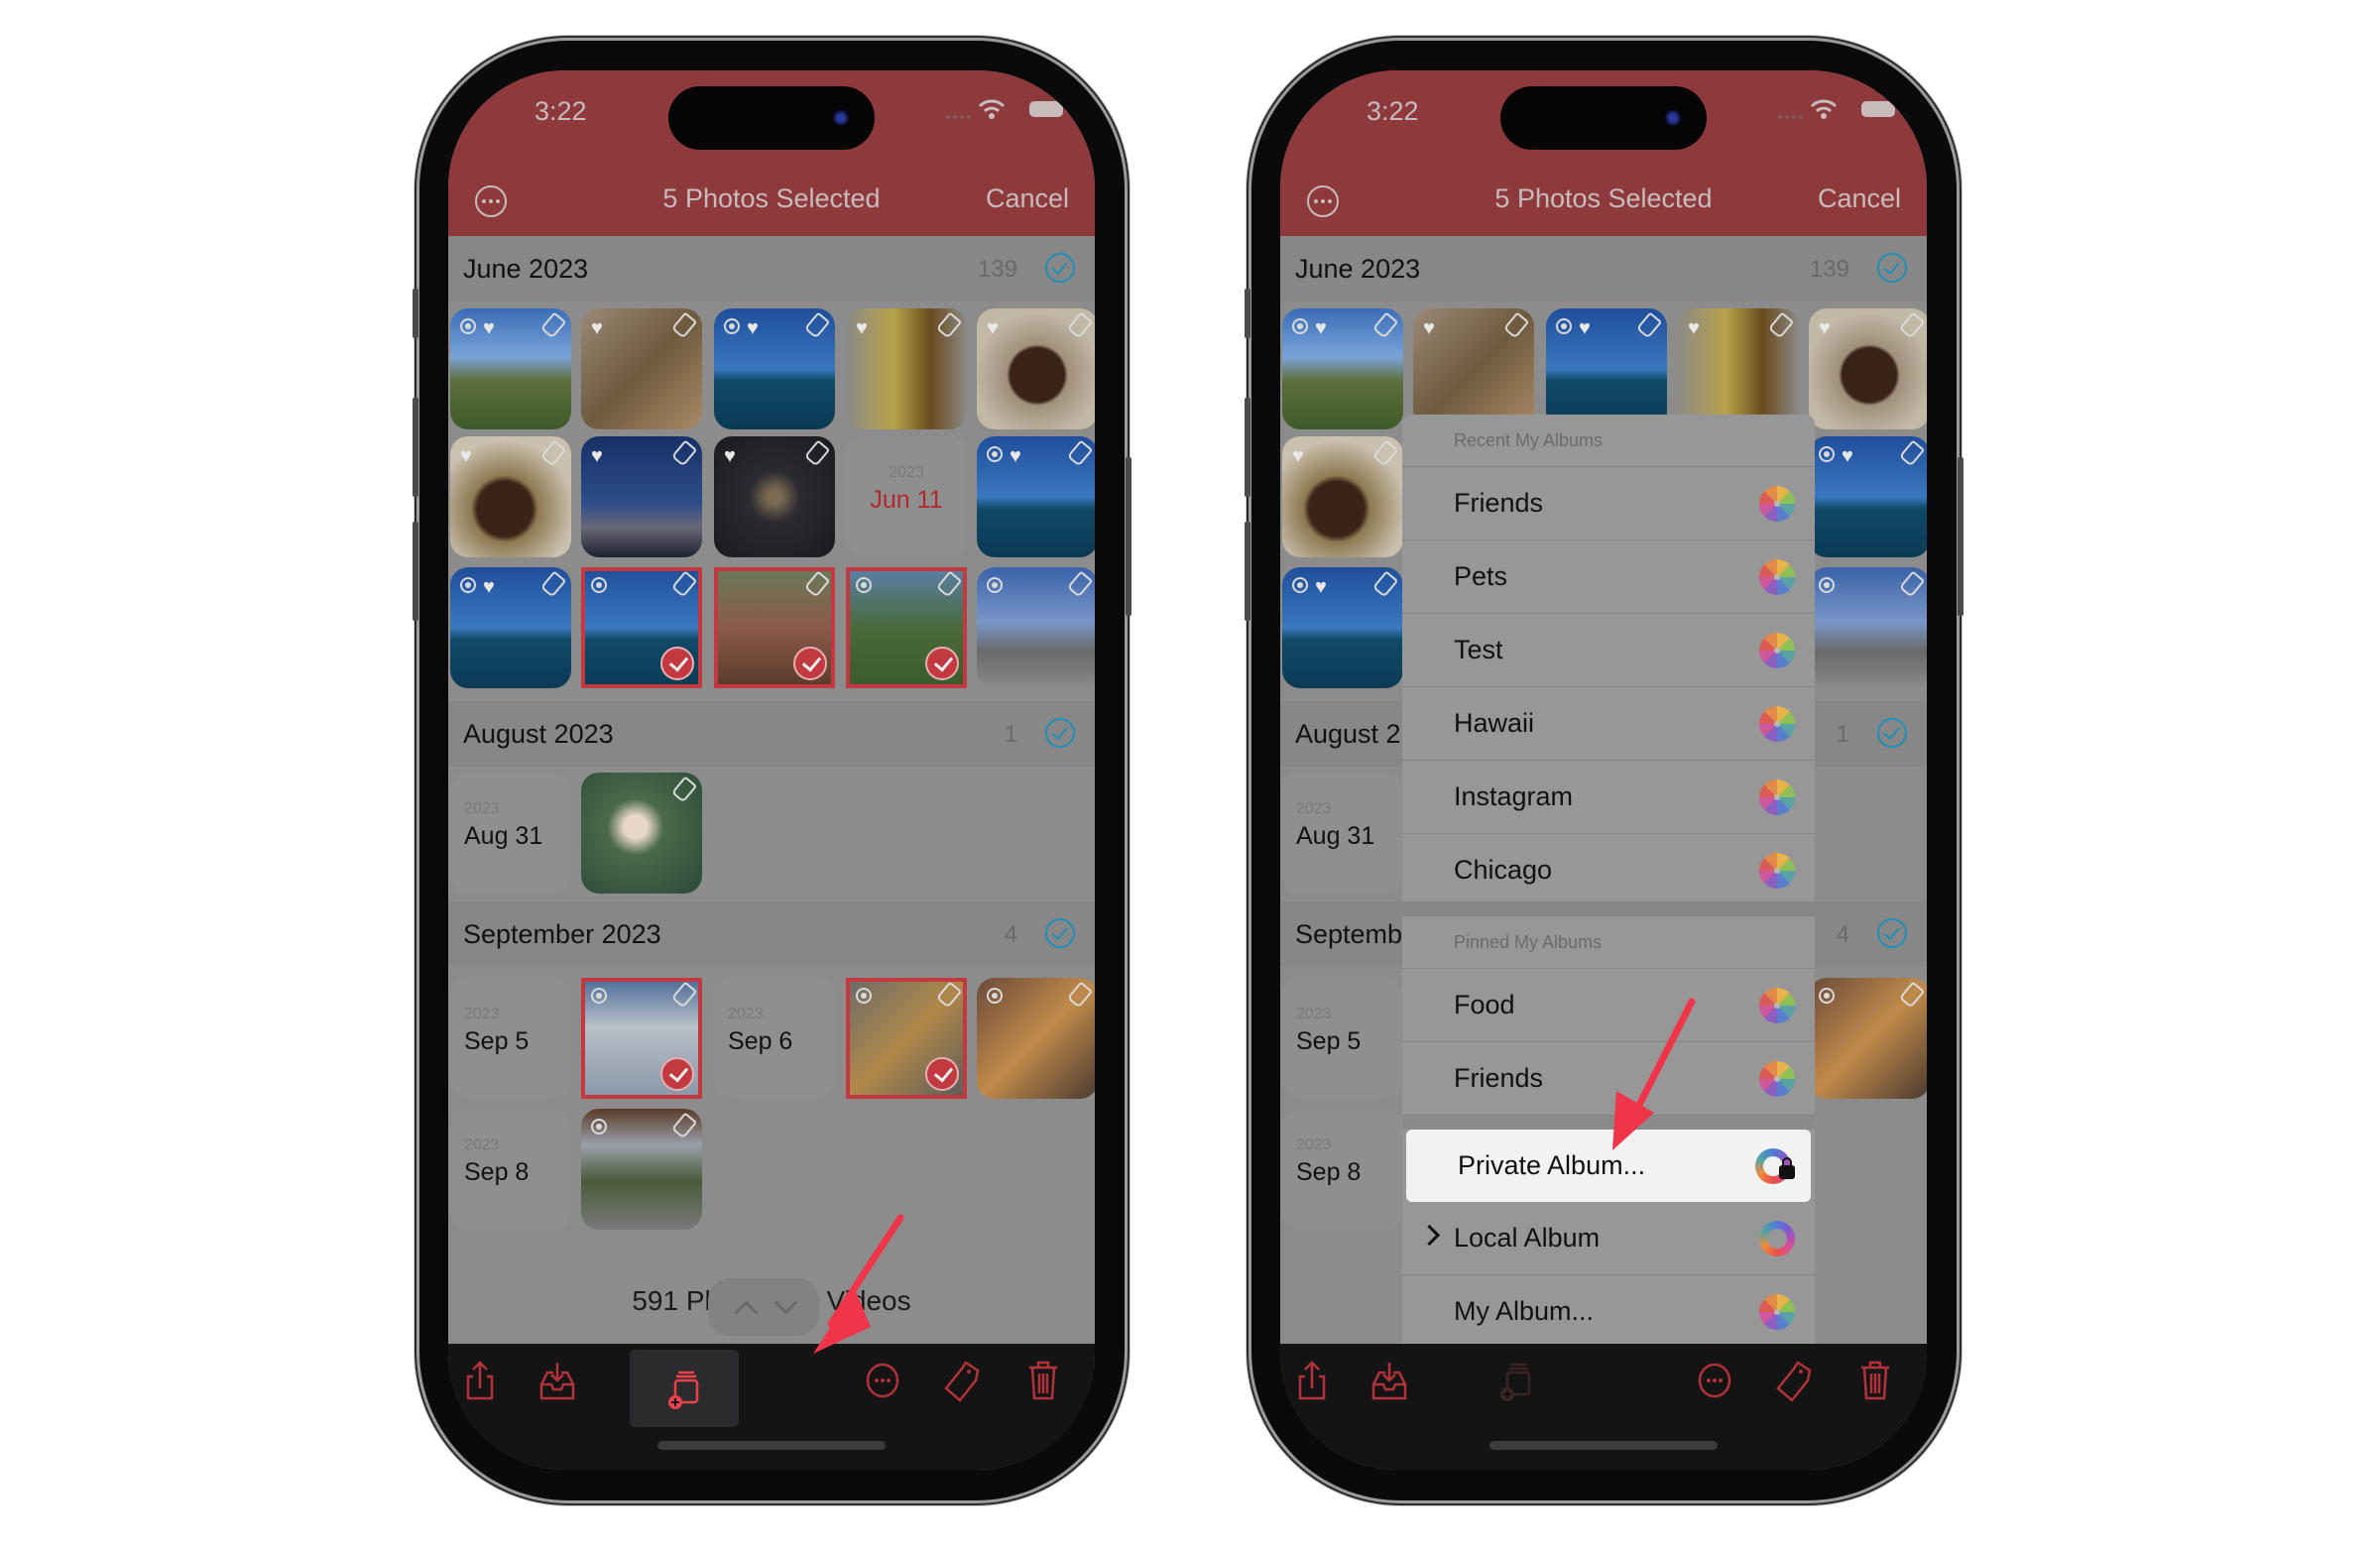 The width and height of the screenshot is (2380, 1555). I want to click on menu-item-label: Test, so click(1478, 649).